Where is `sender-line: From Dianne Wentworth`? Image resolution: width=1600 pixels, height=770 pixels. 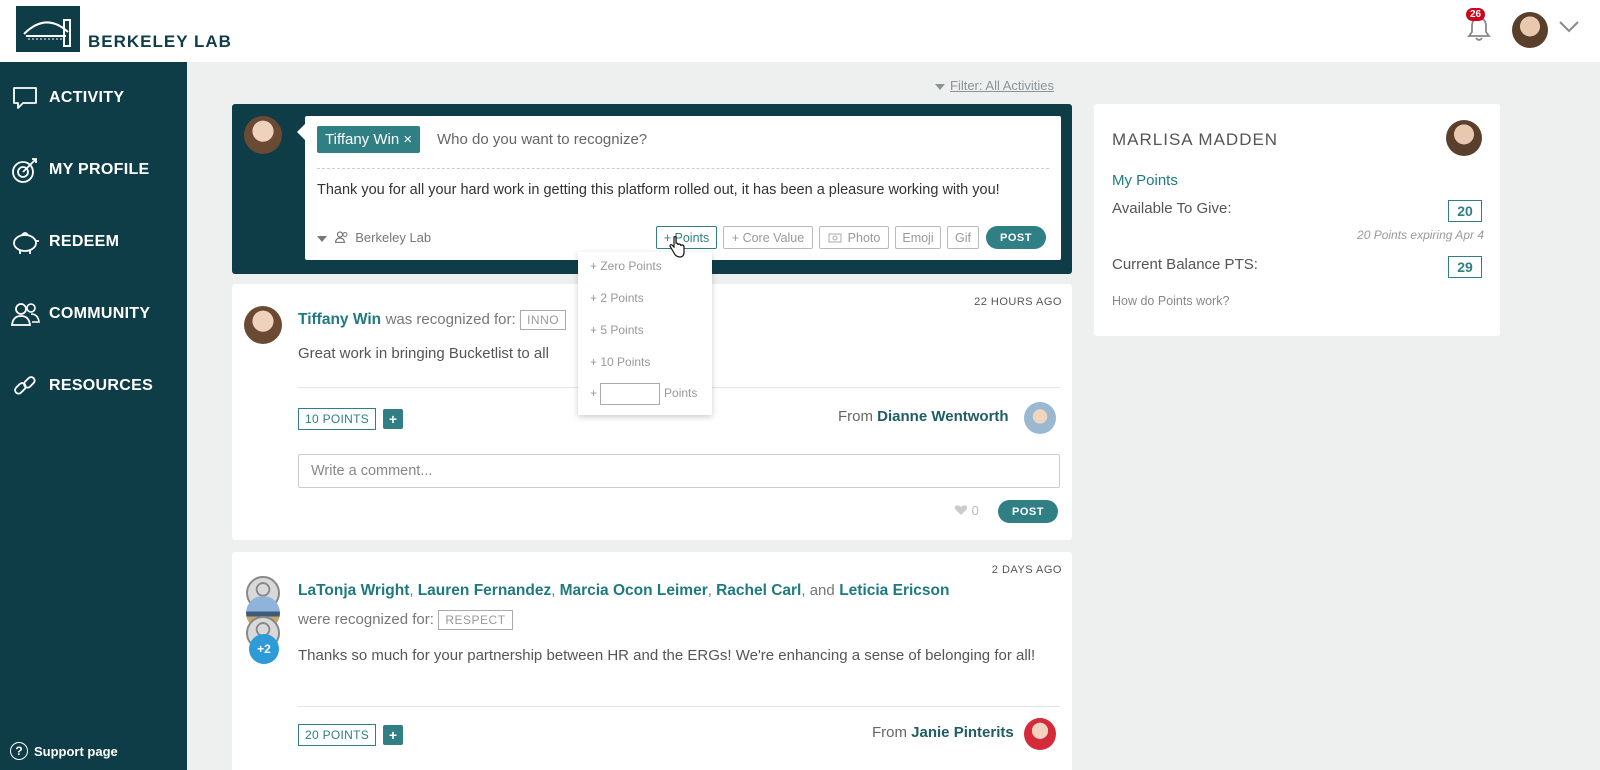
sender-line: From Dianne Wentworth is located at coordinates (923, 416).